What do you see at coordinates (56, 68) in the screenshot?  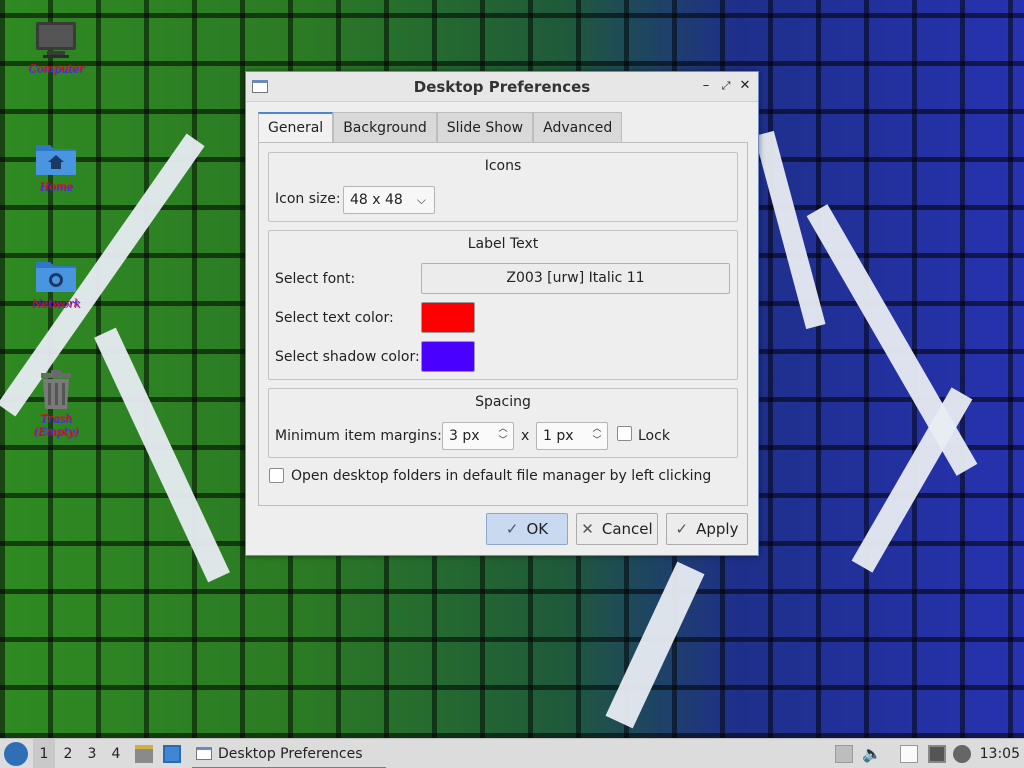 I see `desktop-icon-label: Computer` at bounding box center [56, 68].